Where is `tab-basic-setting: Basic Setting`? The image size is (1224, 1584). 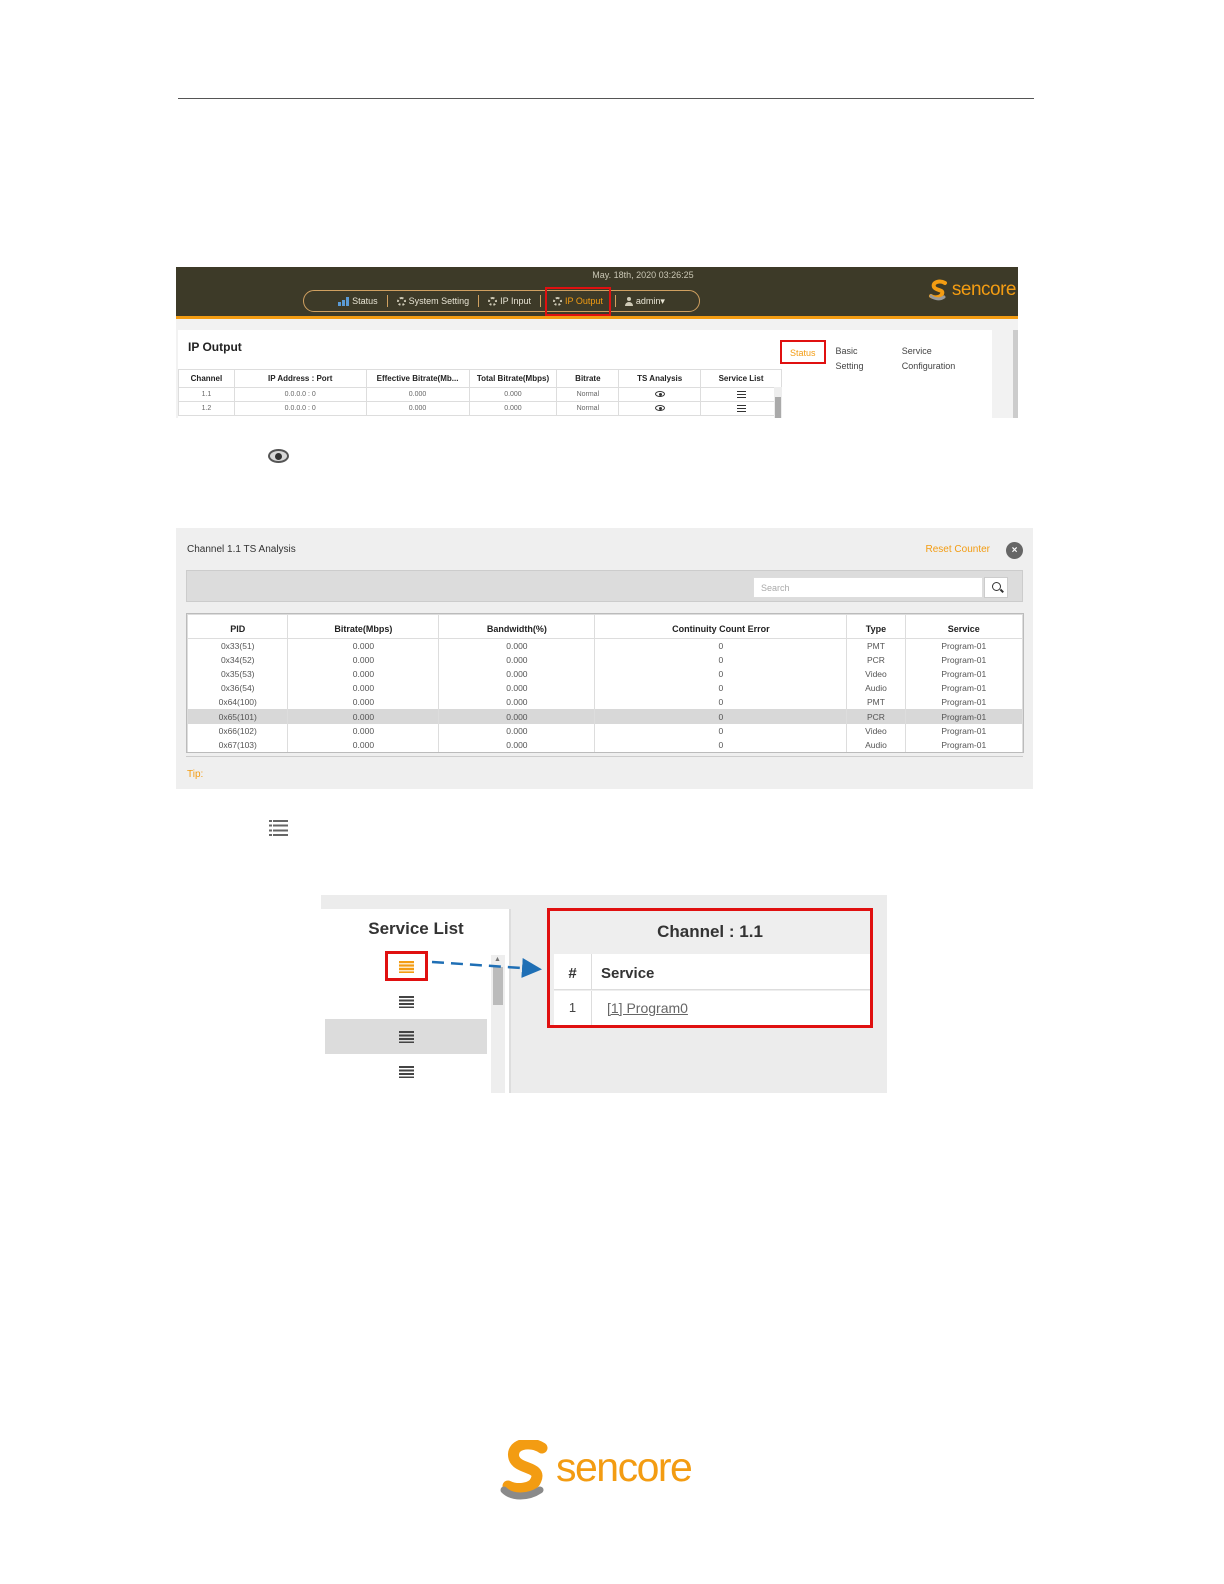
tab-basic-setting: Basic Setting is located at coordinates (861, 355).